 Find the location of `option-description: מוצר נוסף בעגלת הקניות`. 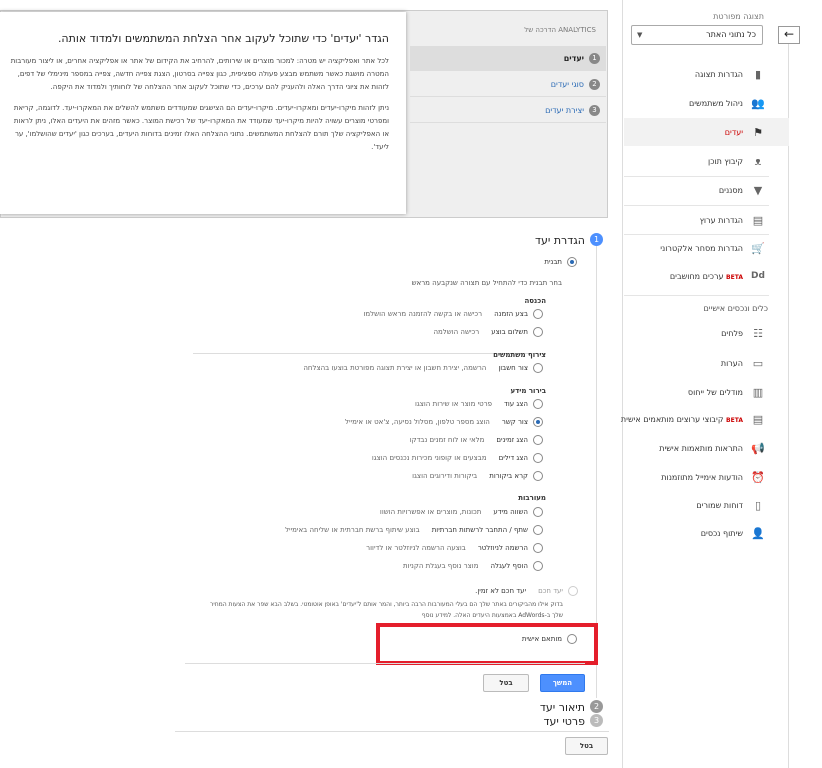

option-description: מוצר נוסף בעגלת הקניות is located at coordinates (440, 566).